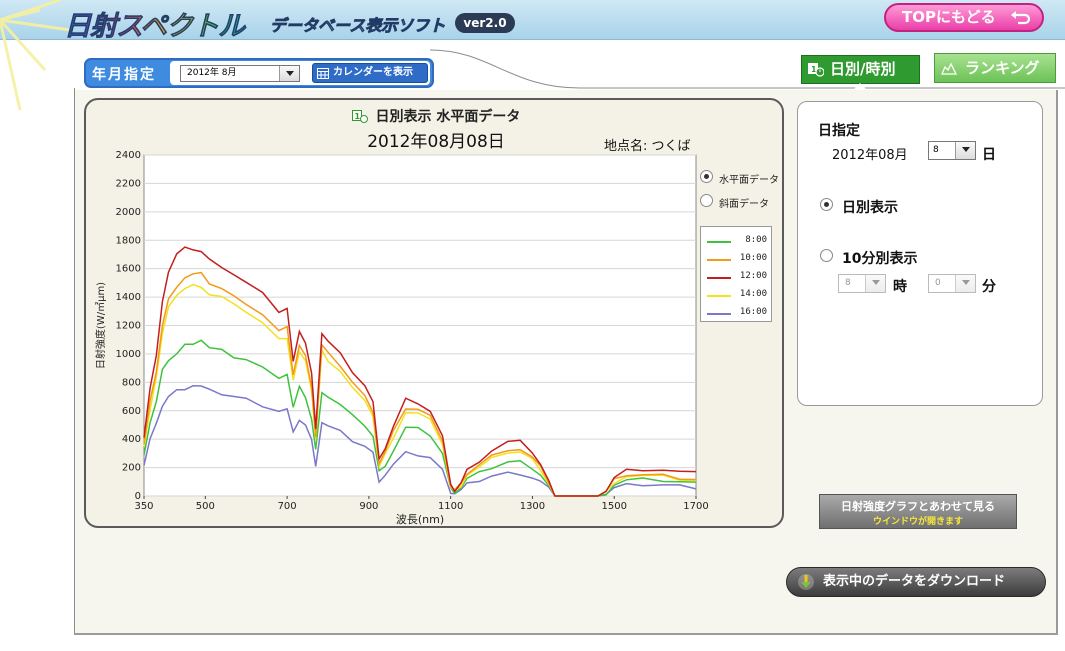  What do you see at coordinates (128, 354) in the screenshot?
I see `y-tick-label: 1000` at bounding box center [128, 354].